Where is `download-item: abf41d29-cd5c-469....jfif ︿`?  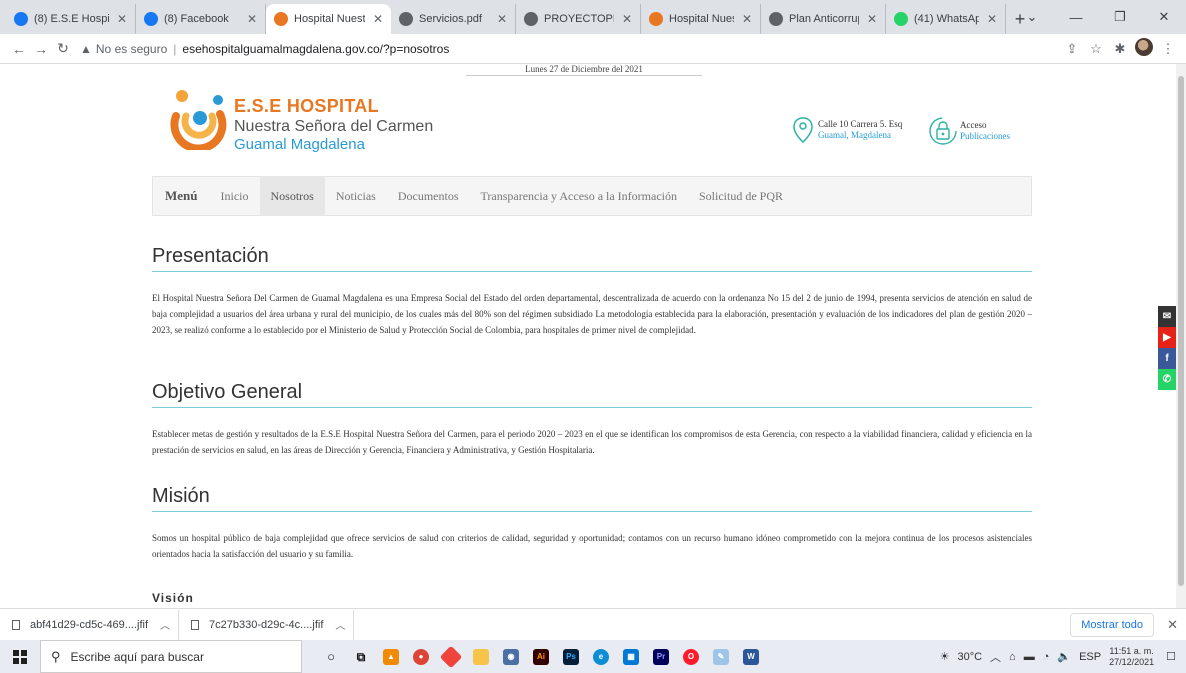 download-item: abf41d29-cd5c-469....jfif ︿ is located at coordinates (90, 624).